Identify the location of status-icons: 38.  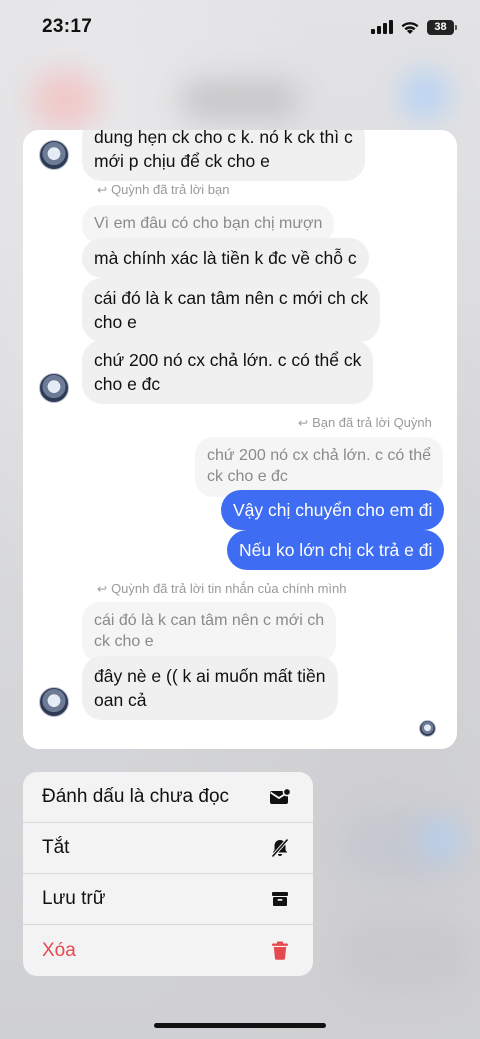
(414, 27).